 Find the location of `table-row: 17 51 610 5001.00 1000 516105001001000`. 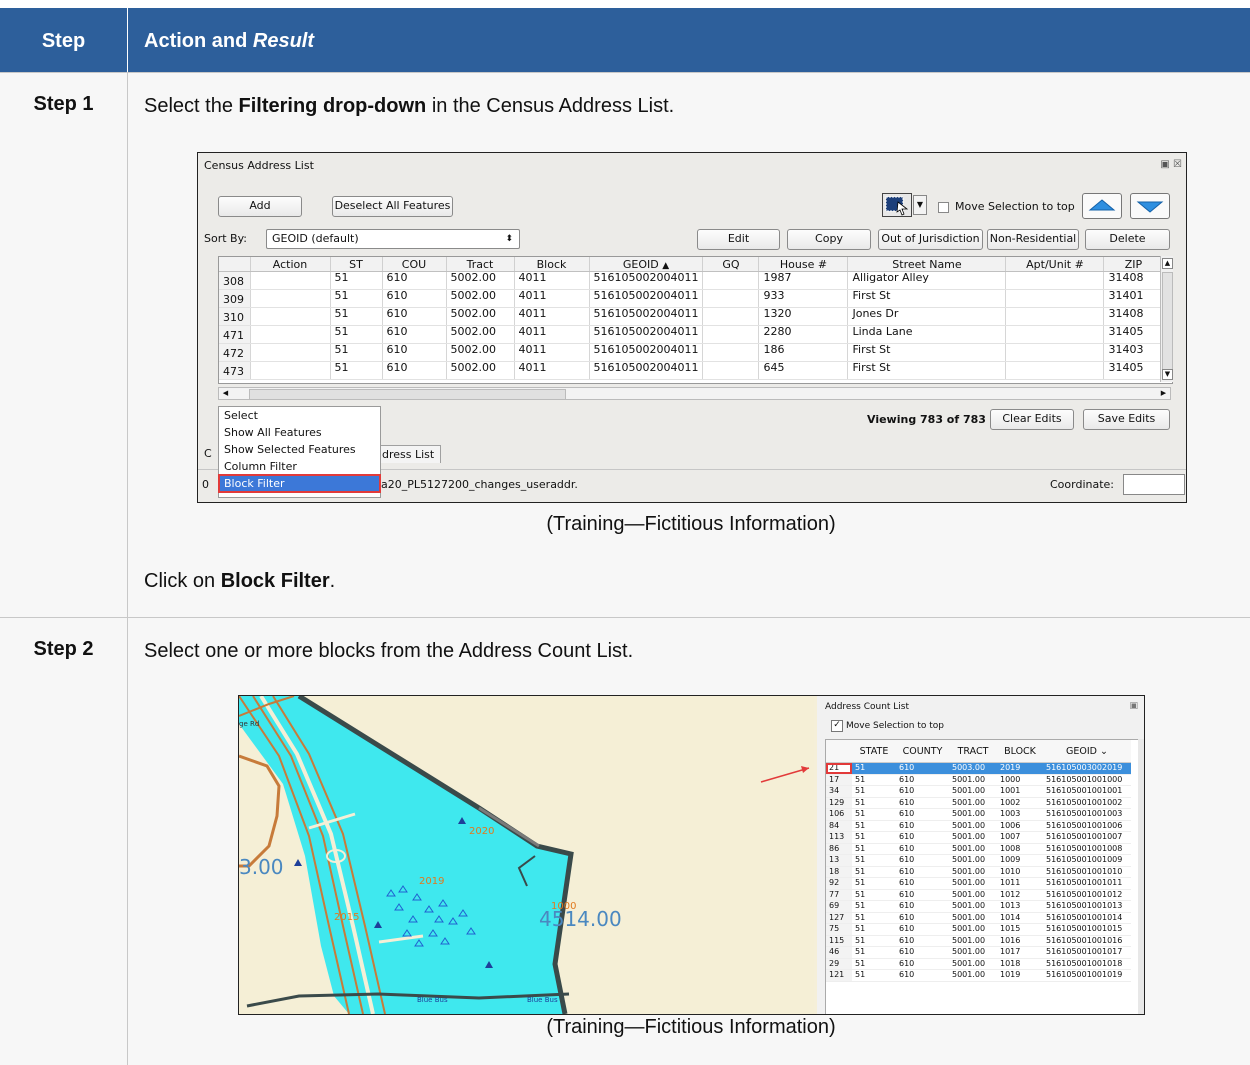

table-row: 17 51 610 5001.00 1000 516105001001000 is located at coordinates (978, 780).